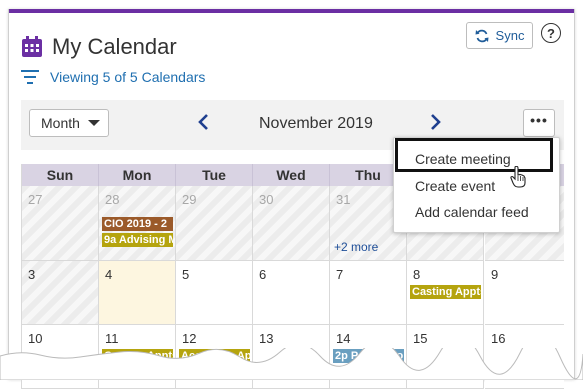 This screenshot has height=389, width=583. Describe the element at coordinates (472, 212) in the screenshot. I see `menu-item-add-calendar-feed: Add calendar feed` at that location.